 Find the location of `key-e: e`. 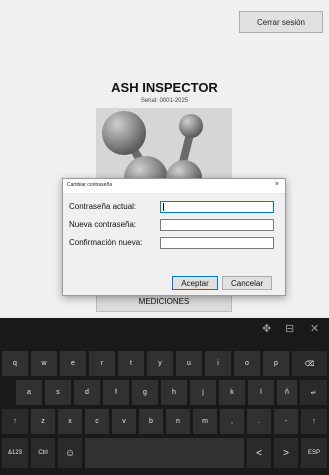

key-e: e is located at coordinates (73, 363).